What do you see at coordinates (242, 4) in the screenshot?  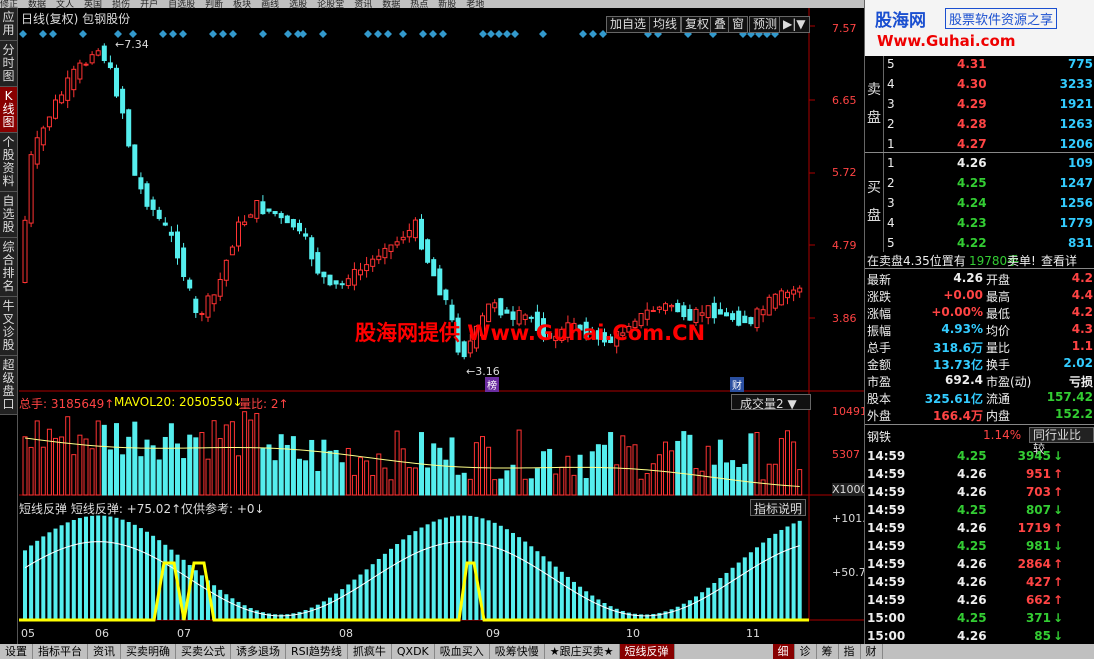 I see `top-menu-item: 板块` at bounding box center [242, 4].